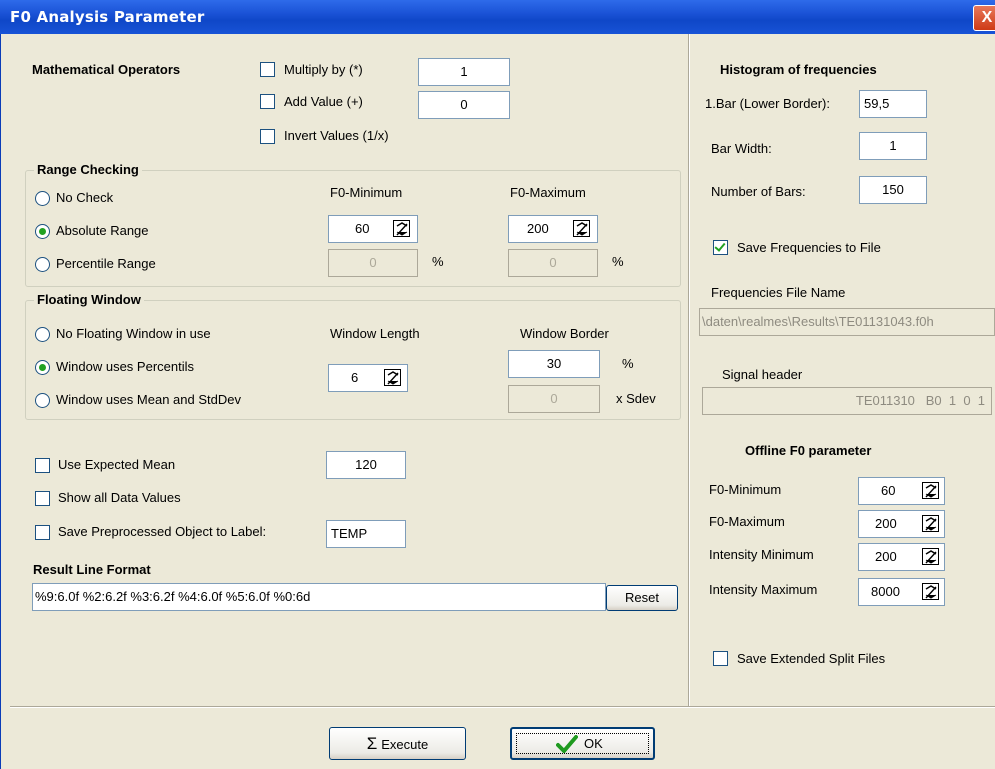 Image resolution: width=995 pixels, height=769 pixels. What do you see at coordinates (930, 556) in the screenshot?
I see `int-min-spinner-icon` at bounding box center [930, 556].